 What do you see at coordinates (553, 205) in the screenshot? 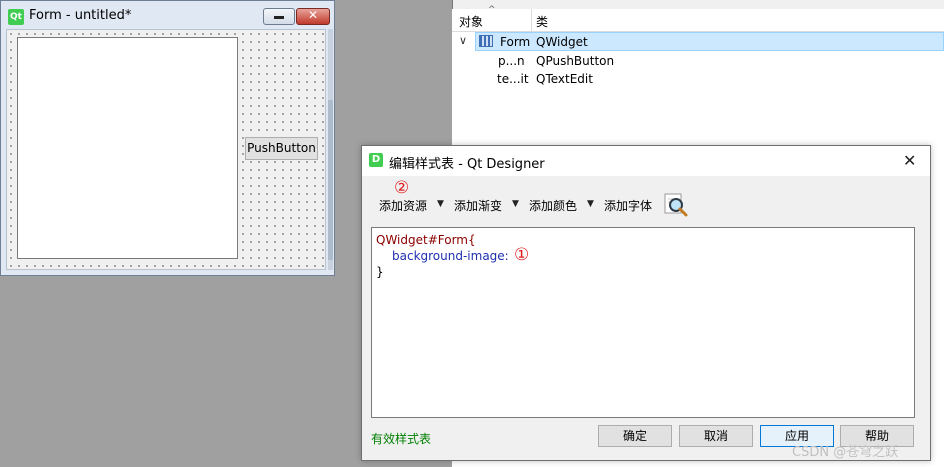
I see `add-color-button: 添加颜色` at bounding box center [553, 205].